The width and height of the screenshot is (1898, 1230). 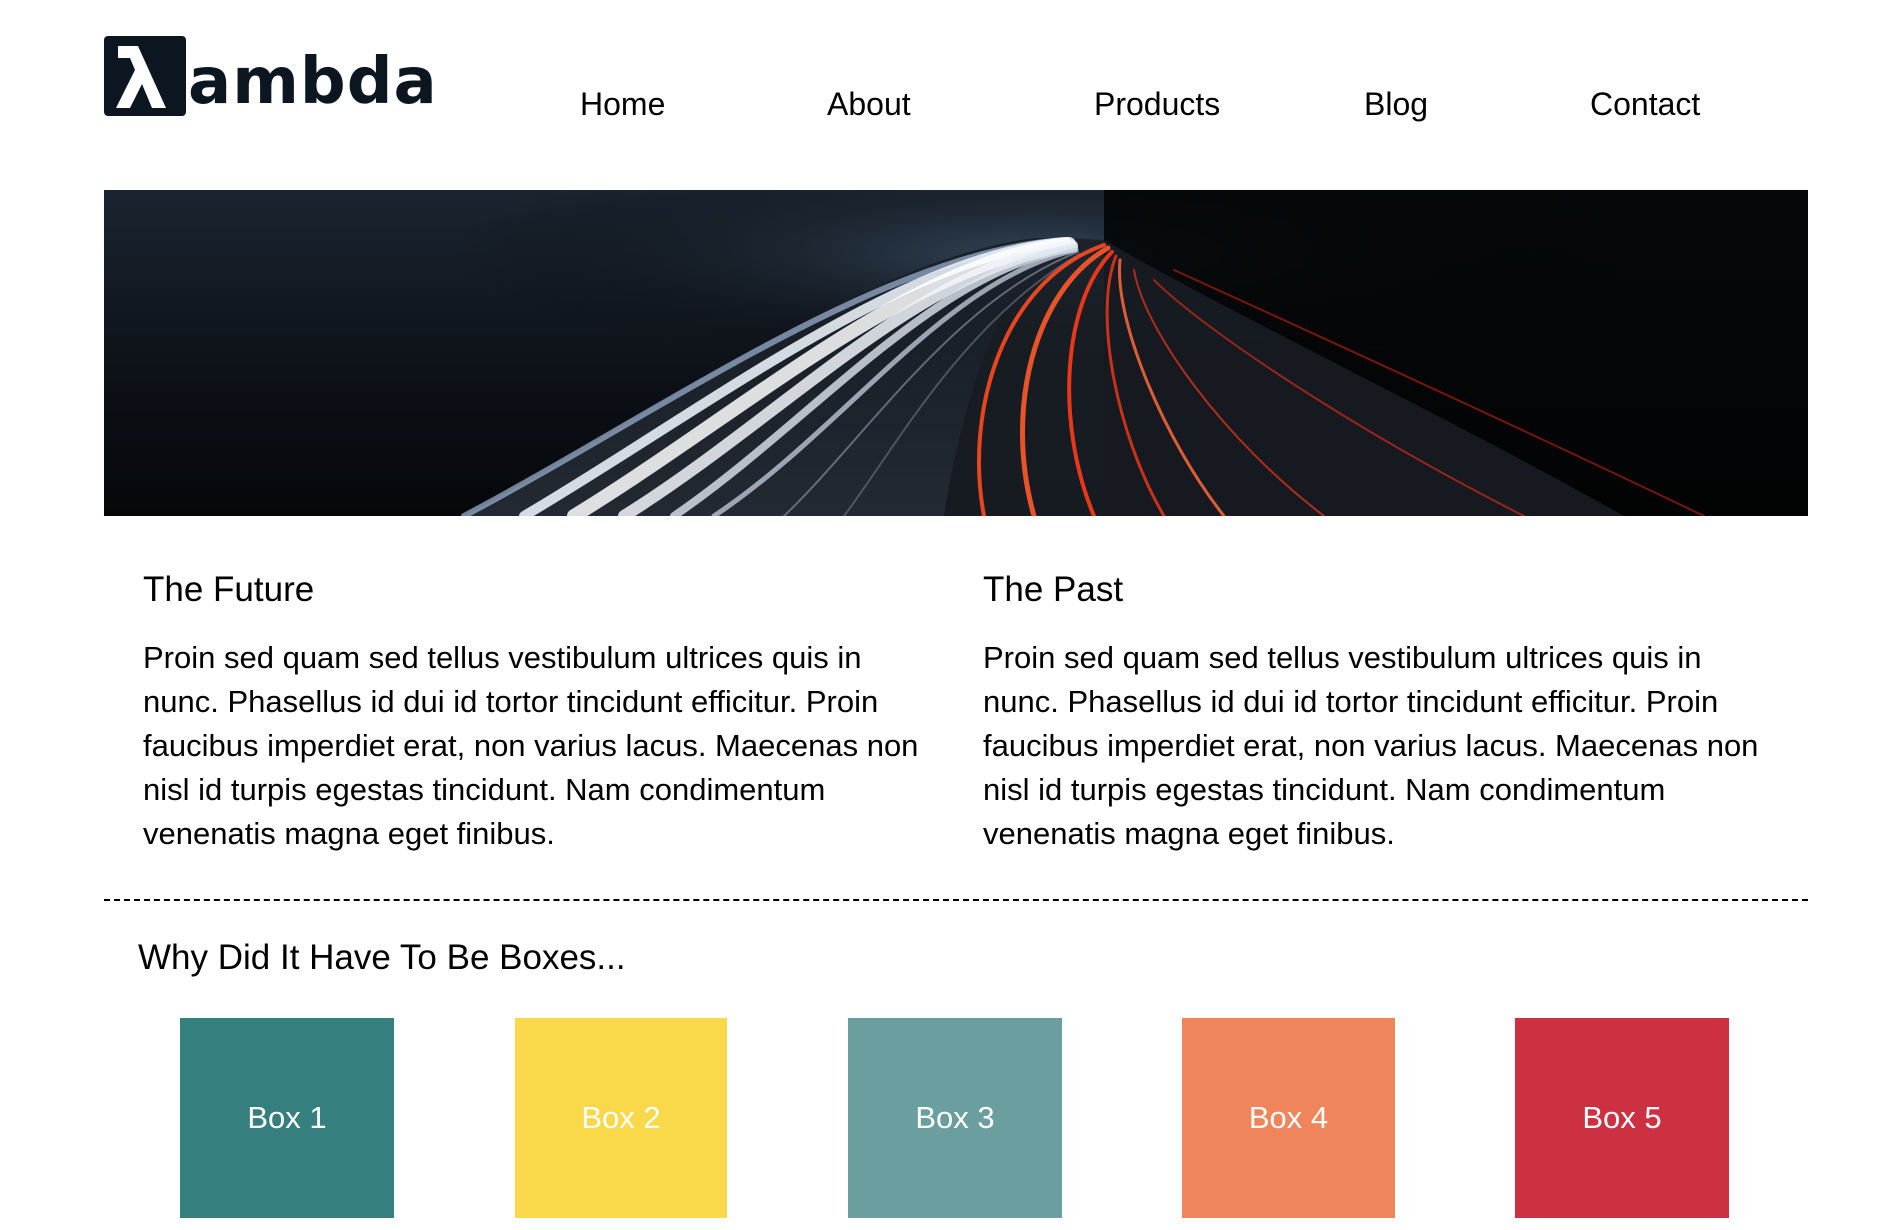 I want to click on brand-name: ambda, so click(x=313, y=82).